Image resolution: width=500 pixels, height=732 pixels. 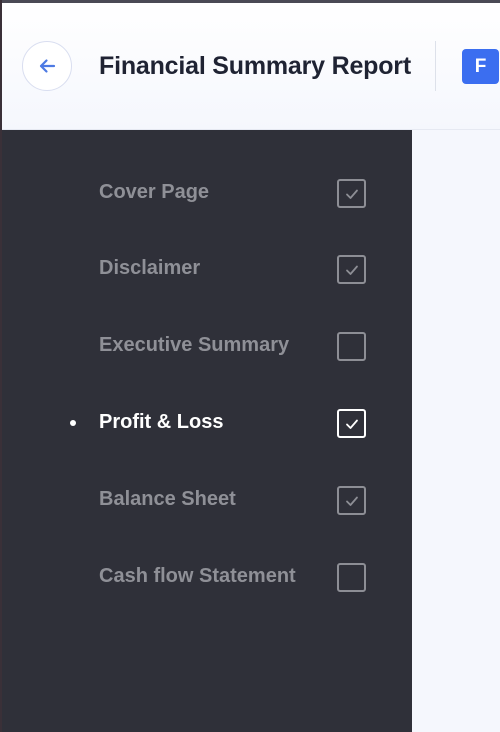 I want to click on balance-sheet-checkbox, so click(x=351, y=500).